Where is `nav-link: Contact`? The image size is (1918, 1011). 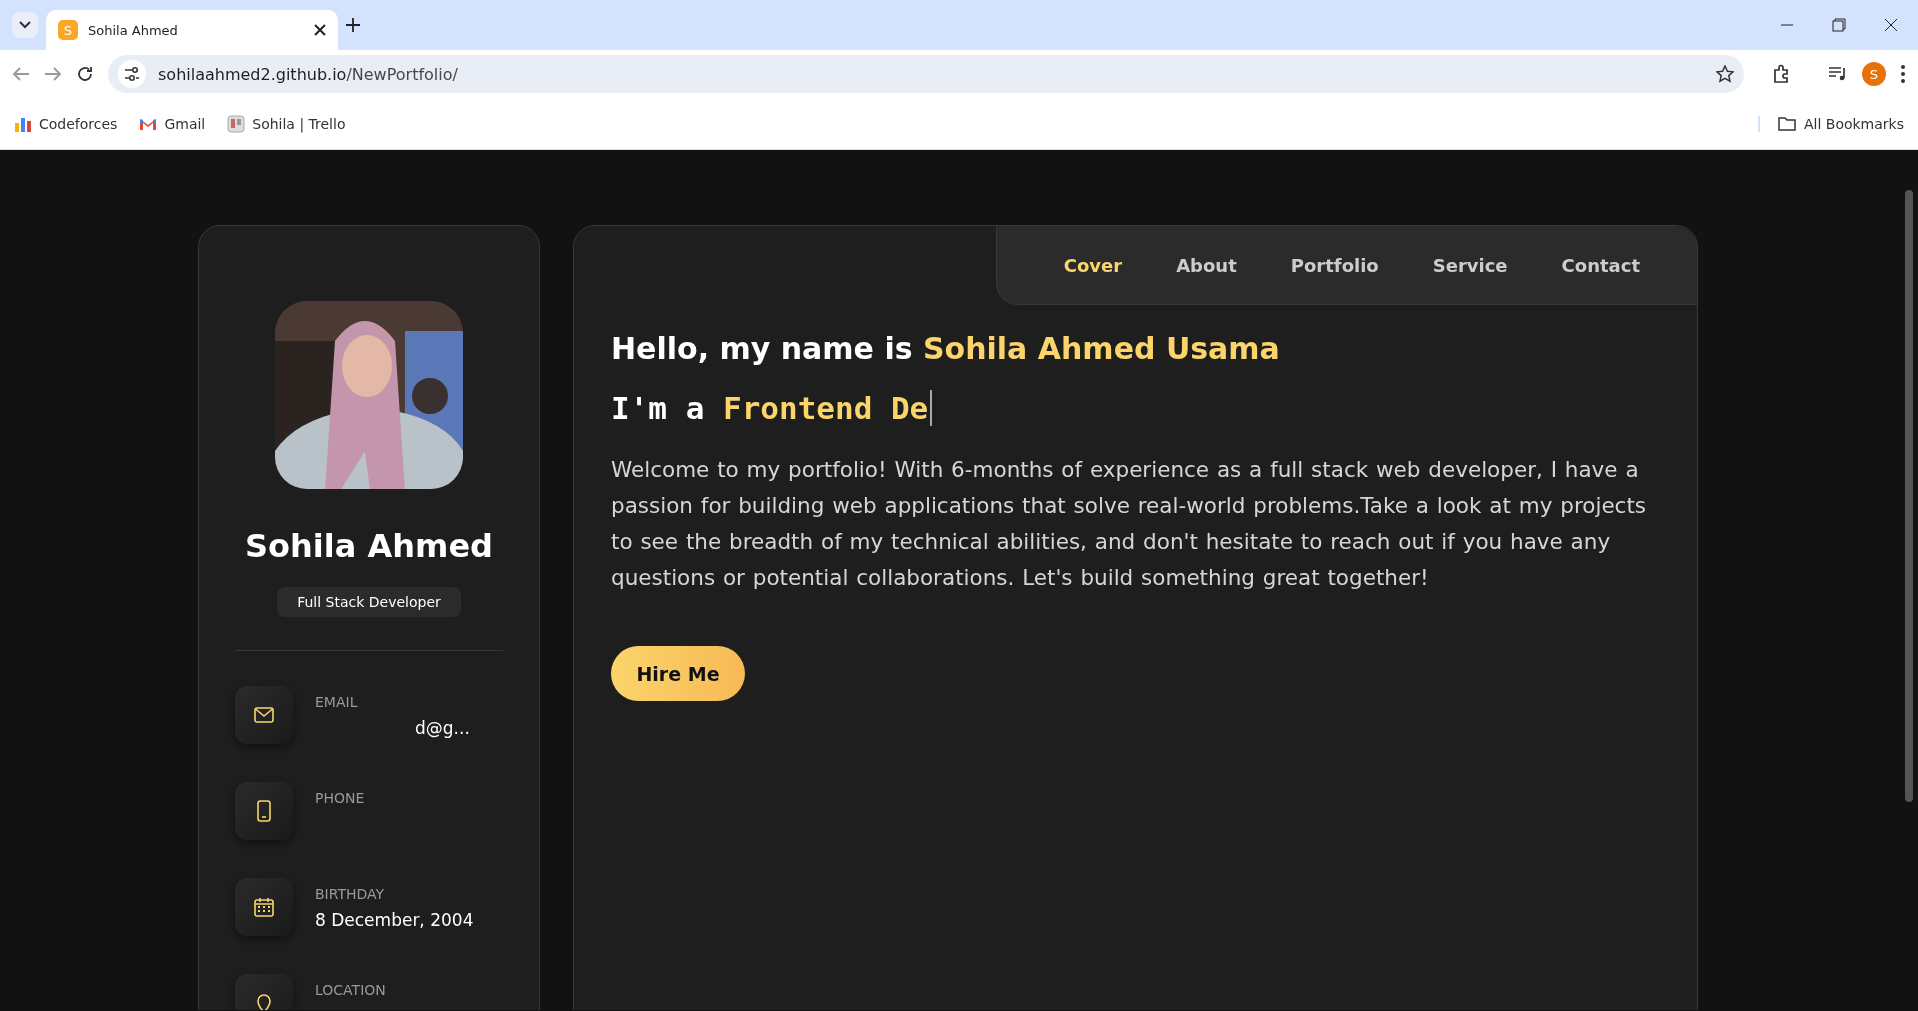 nav-link: Contact is located at coordinates (1600, 265).